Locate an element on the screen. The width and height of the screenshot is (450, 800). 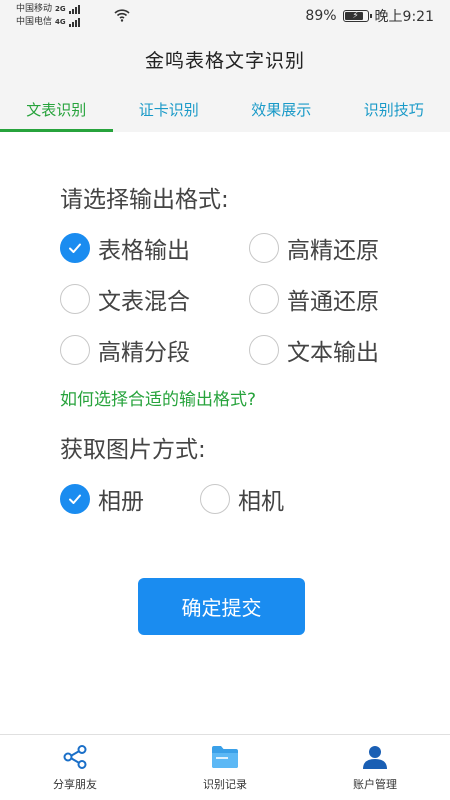
option-high-precision-segment: 高精分段 is located at coordinates (125, 350).